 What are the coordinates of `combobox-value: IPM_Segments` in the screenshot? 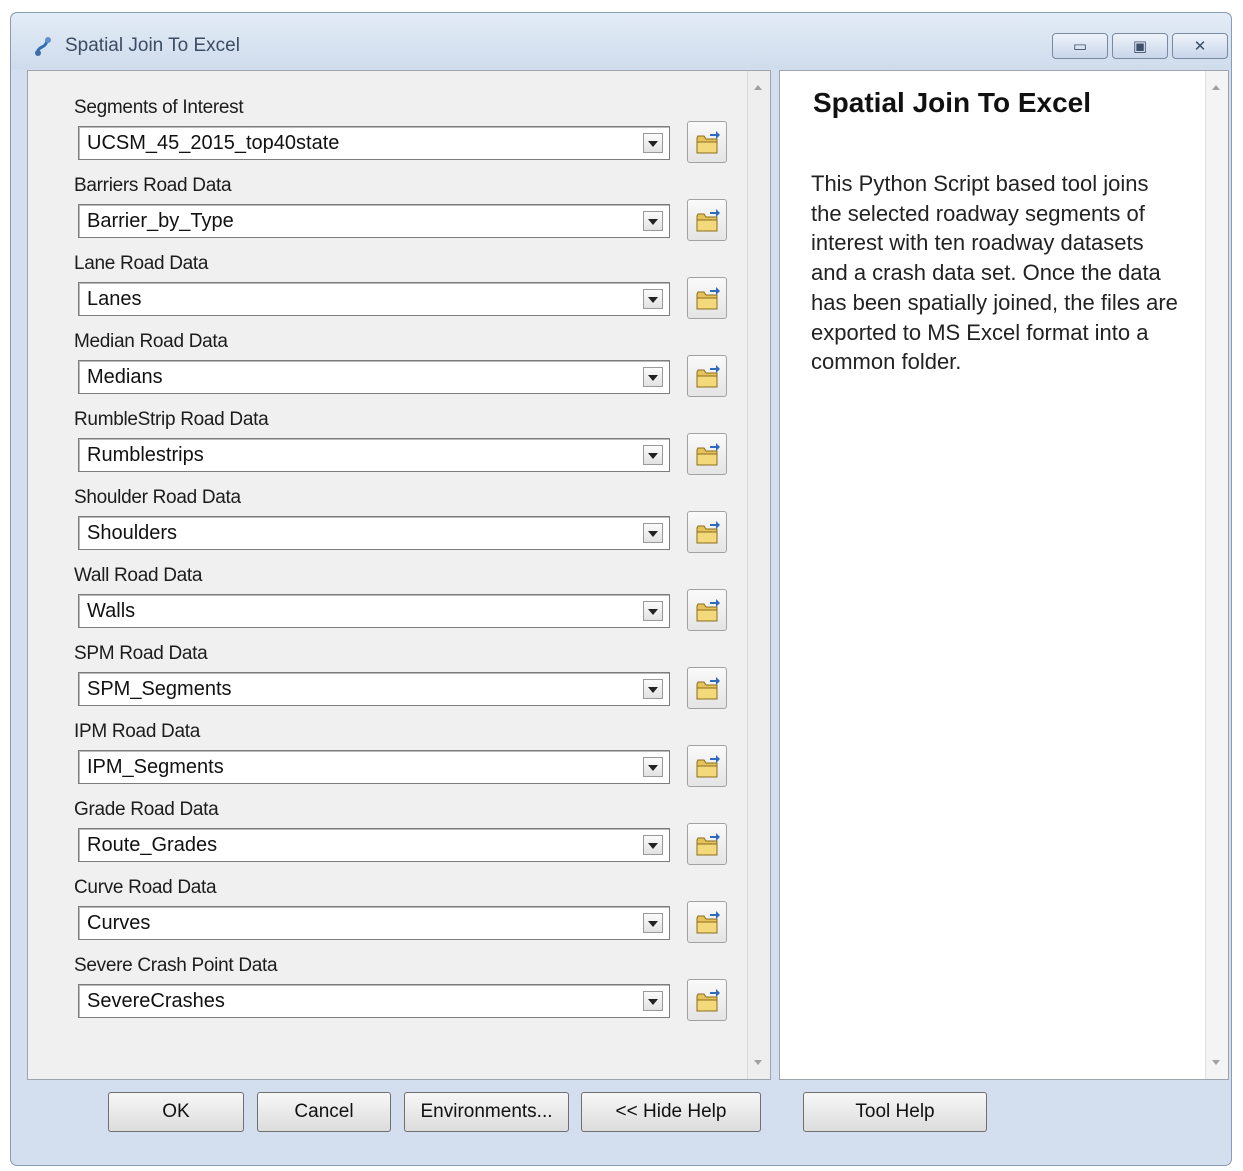 It's located at (155, 767).